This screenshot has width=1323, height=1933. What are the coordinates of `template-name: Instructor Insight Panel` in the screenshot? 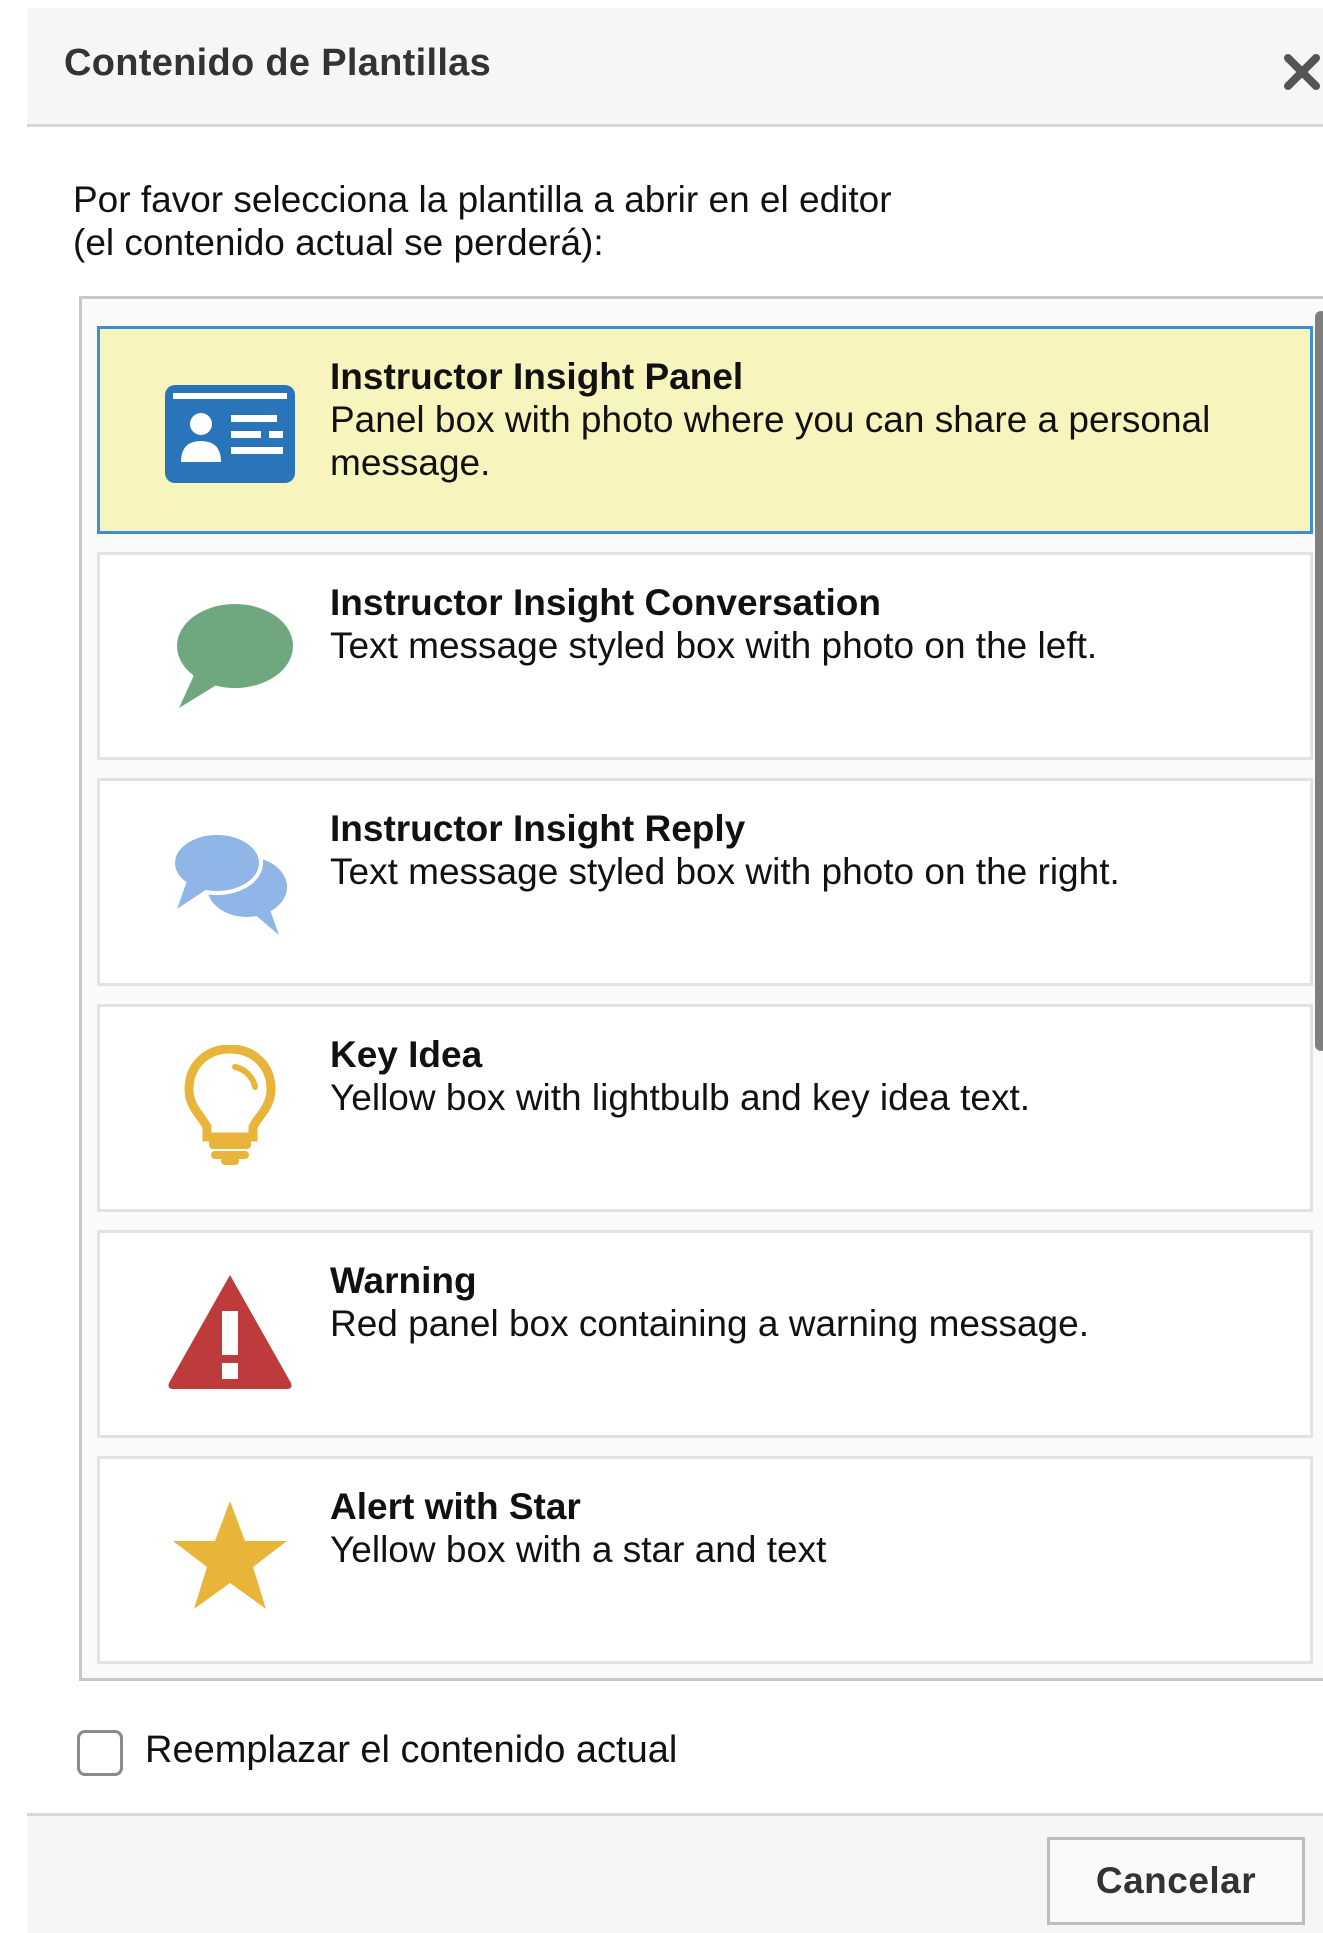 It's located at (537, 376).